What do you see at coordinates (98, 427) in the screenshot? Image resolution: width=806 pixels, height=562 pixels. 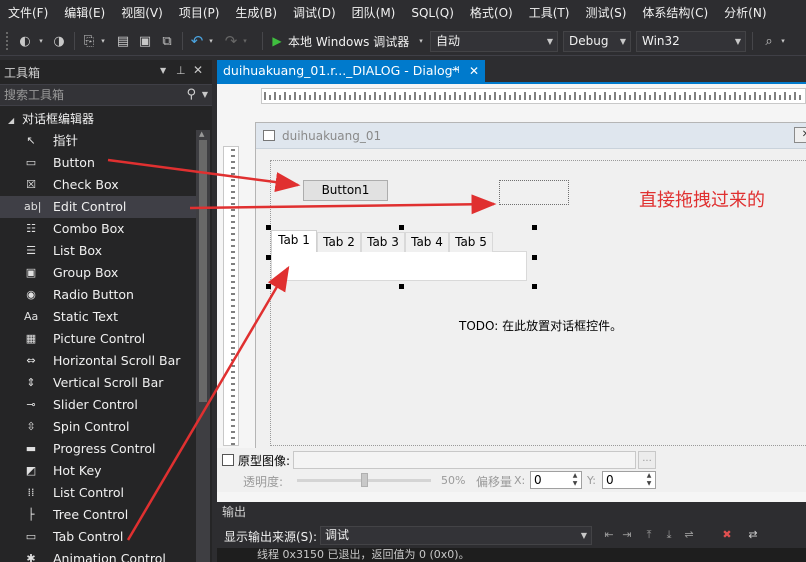 I see `toolbox-item: ⇳ Spin Control` at bounding box center [98, 427].